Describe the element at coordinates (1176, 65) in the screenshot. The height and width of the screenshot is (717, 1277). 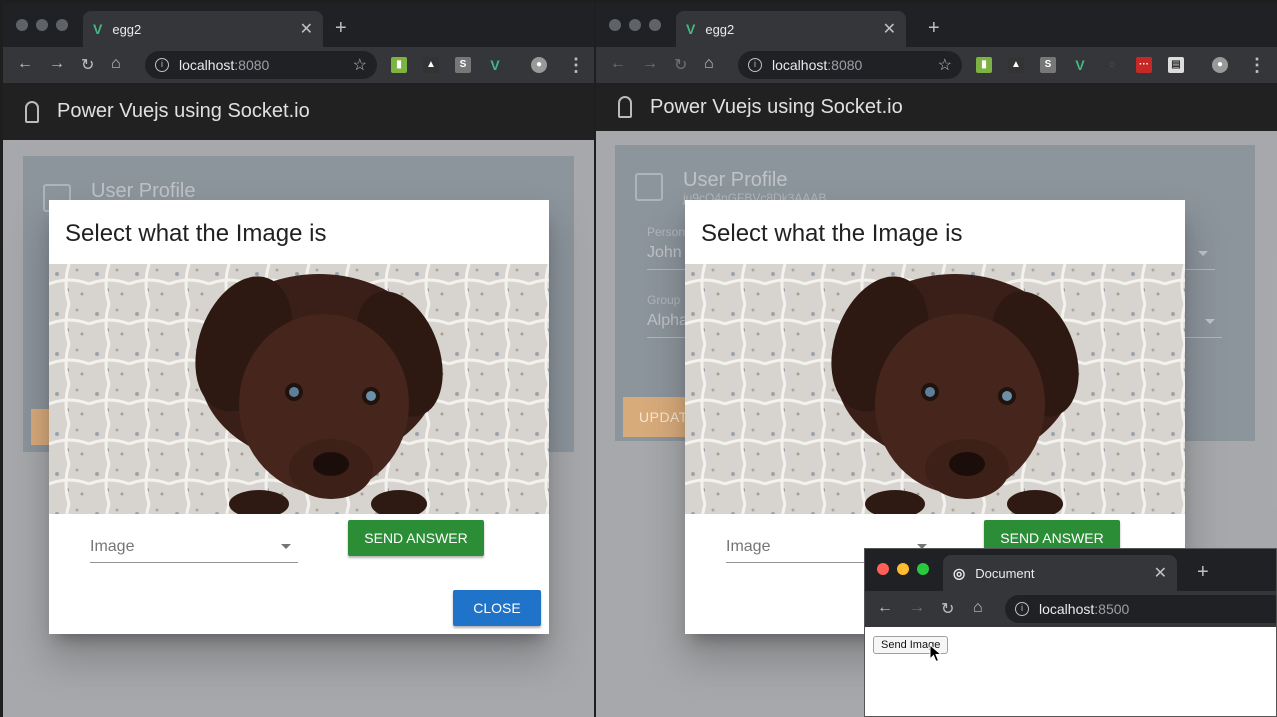
I see `document-extension-icon: ▤` at that location.